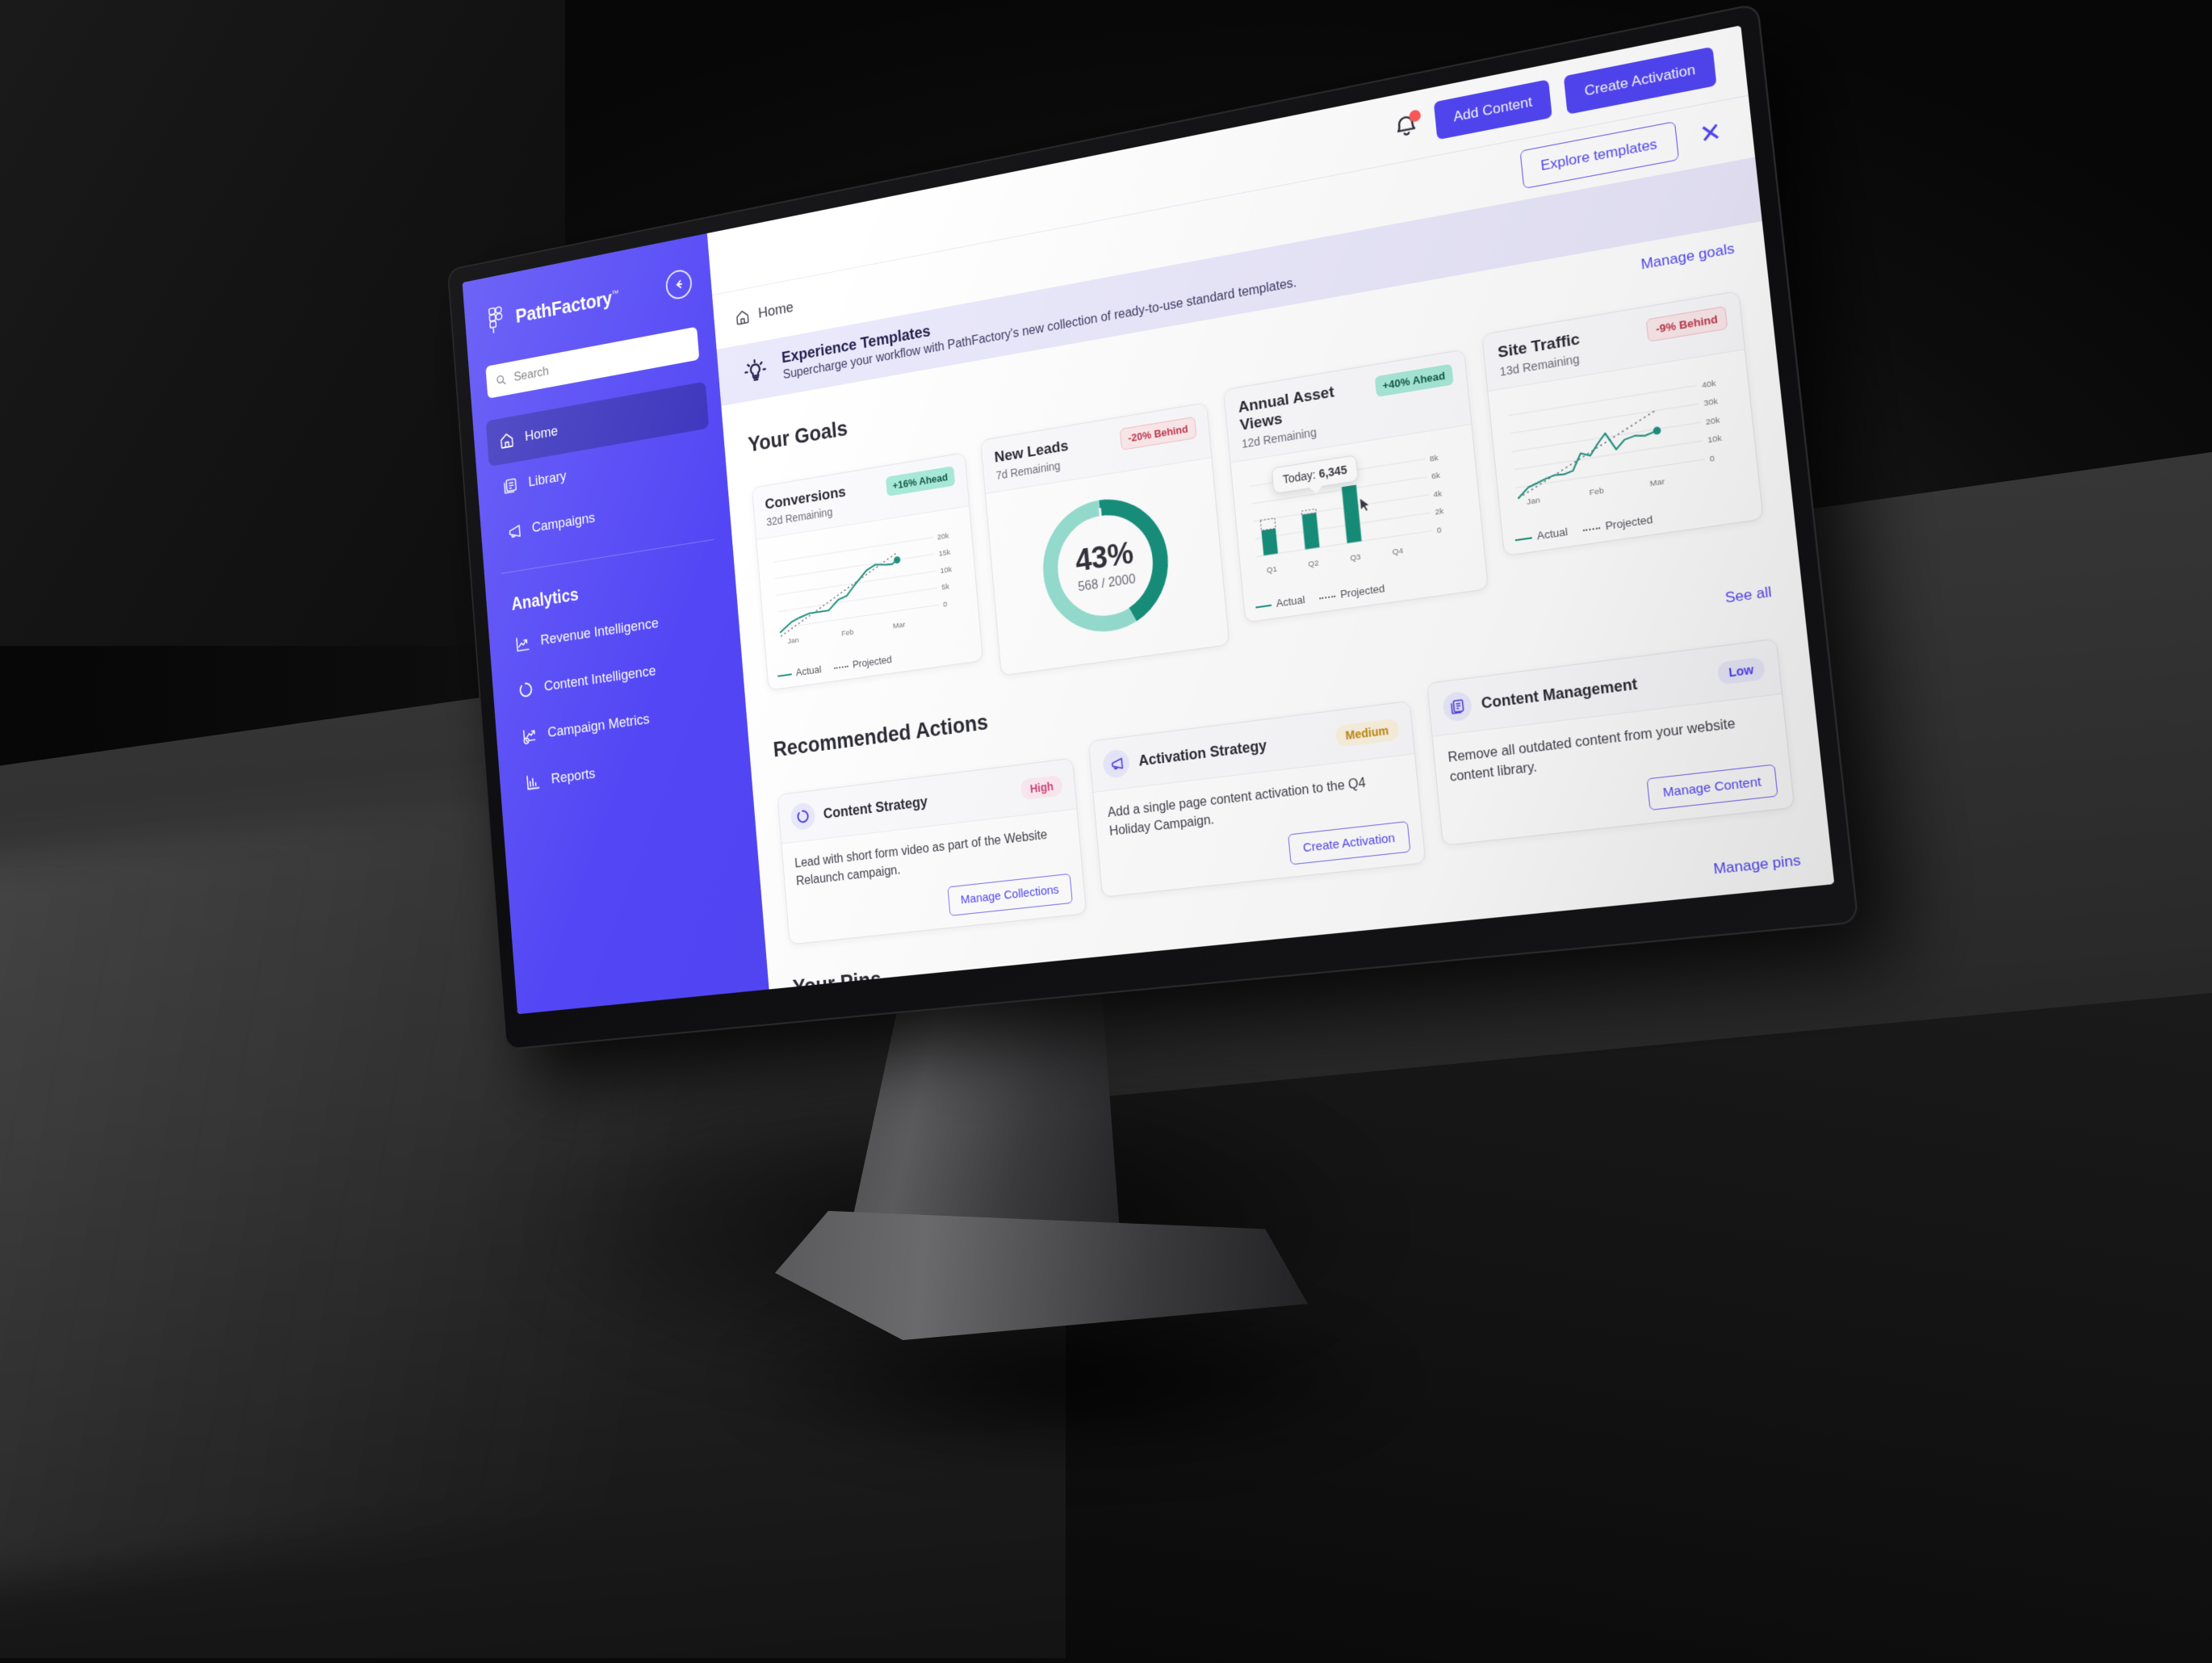 This screenshot has width=2212, height=1663. What do you see at coordinates (522, 644) in the screenshot?
I see `trending-up-icon` at bounding box center [522, 644].